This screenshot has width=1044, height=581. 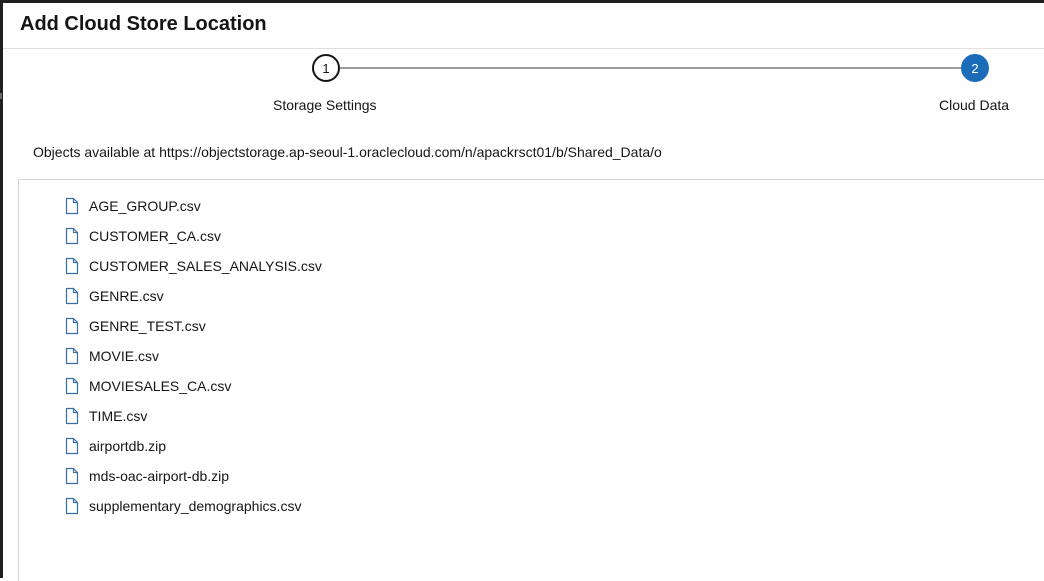 What do you see at coordinates (118, 416) in the screenshot?
I see `file-name: TIME.csv` at bounding box center [118, 416].